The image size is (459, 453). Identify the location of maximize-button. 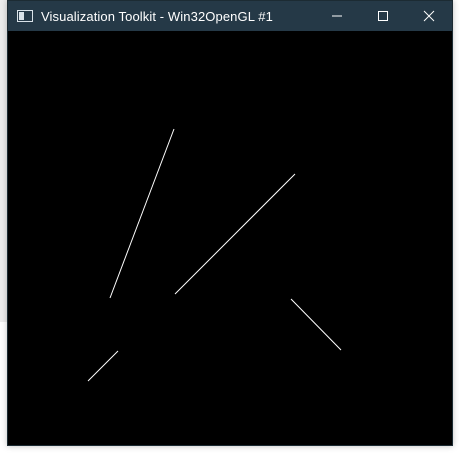
(383, 16).